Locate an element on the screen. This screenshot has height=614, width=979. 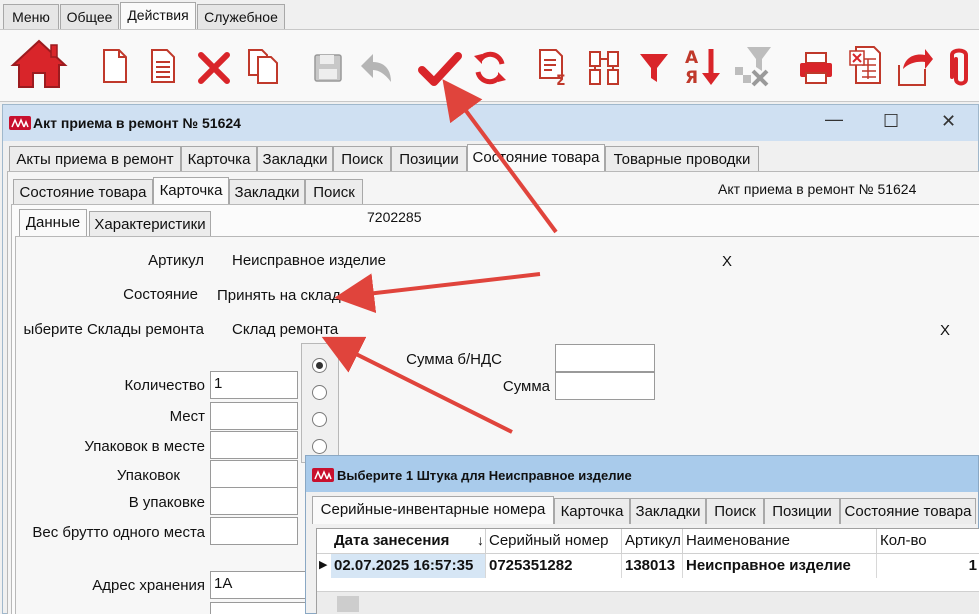
tab-search: Поиск is located at coordinates (362, 159).